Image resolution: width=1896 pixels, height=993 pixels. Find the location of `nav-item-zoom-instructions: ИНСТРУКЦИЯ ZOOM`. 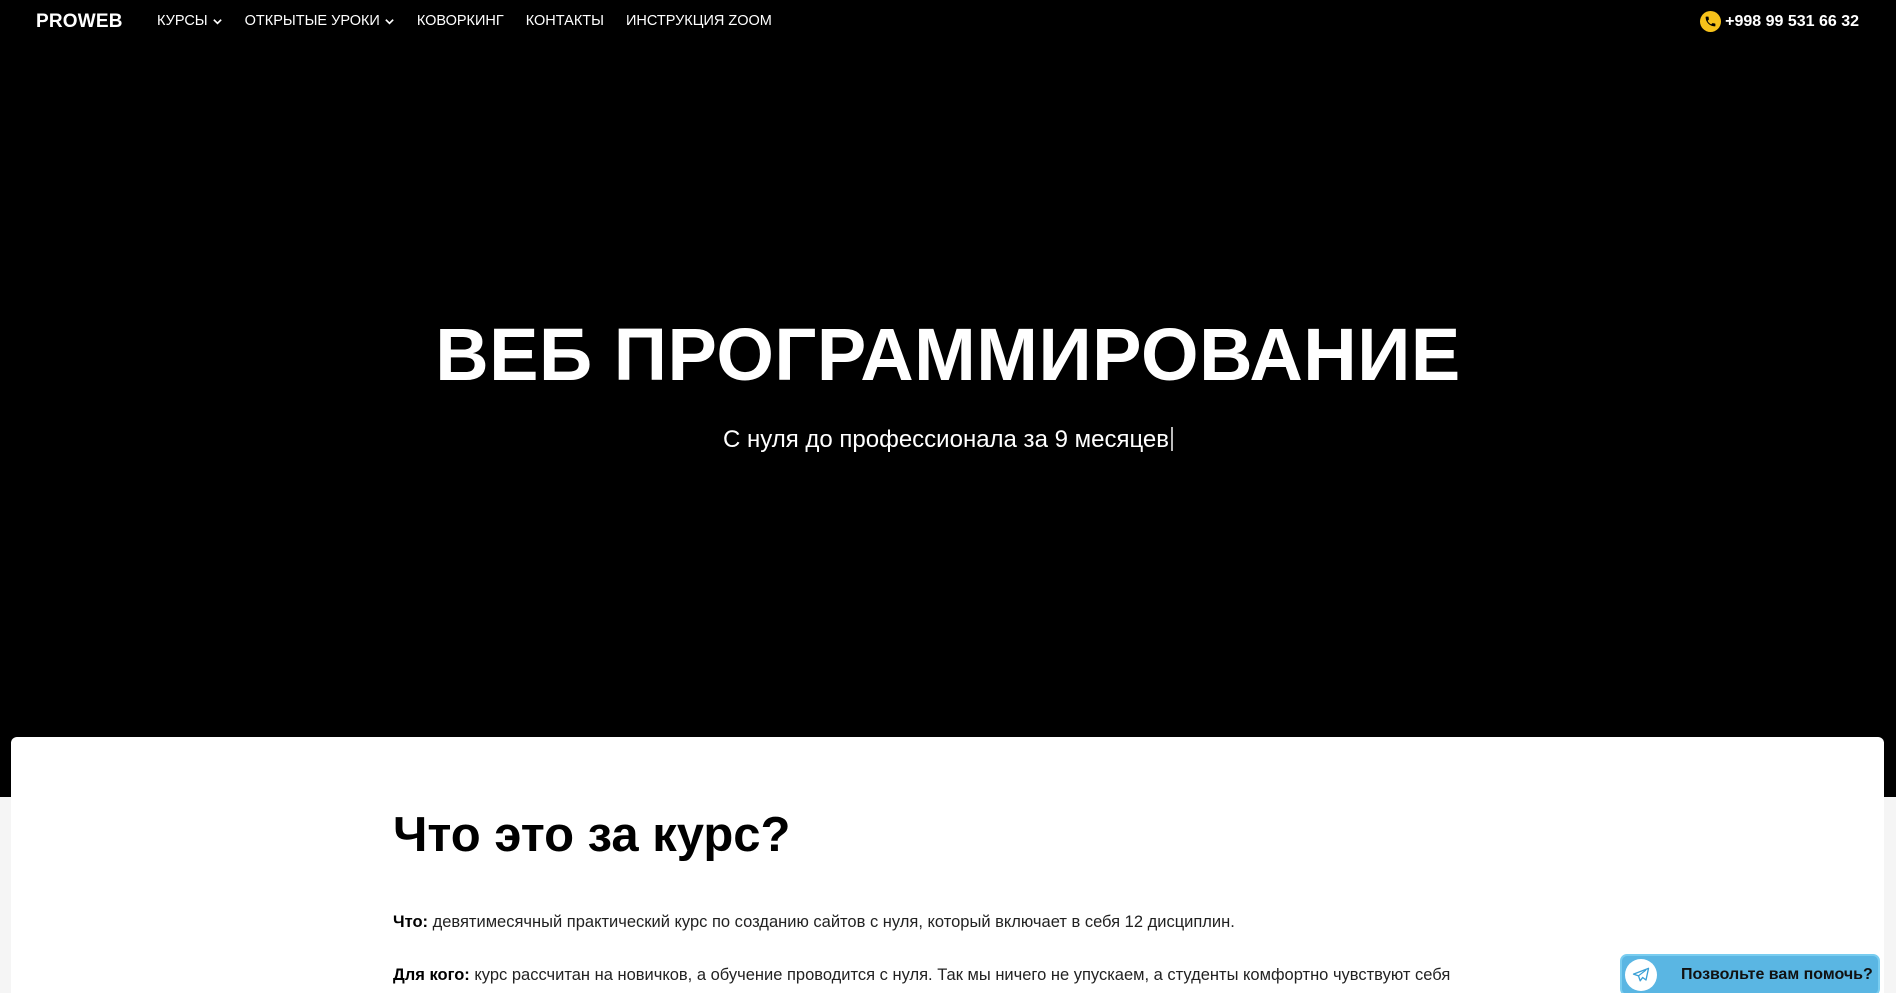

nav-item-zoom-instructions: ИНСТРУКЦИЯ ZOOM is located at coordinates (699, 21).